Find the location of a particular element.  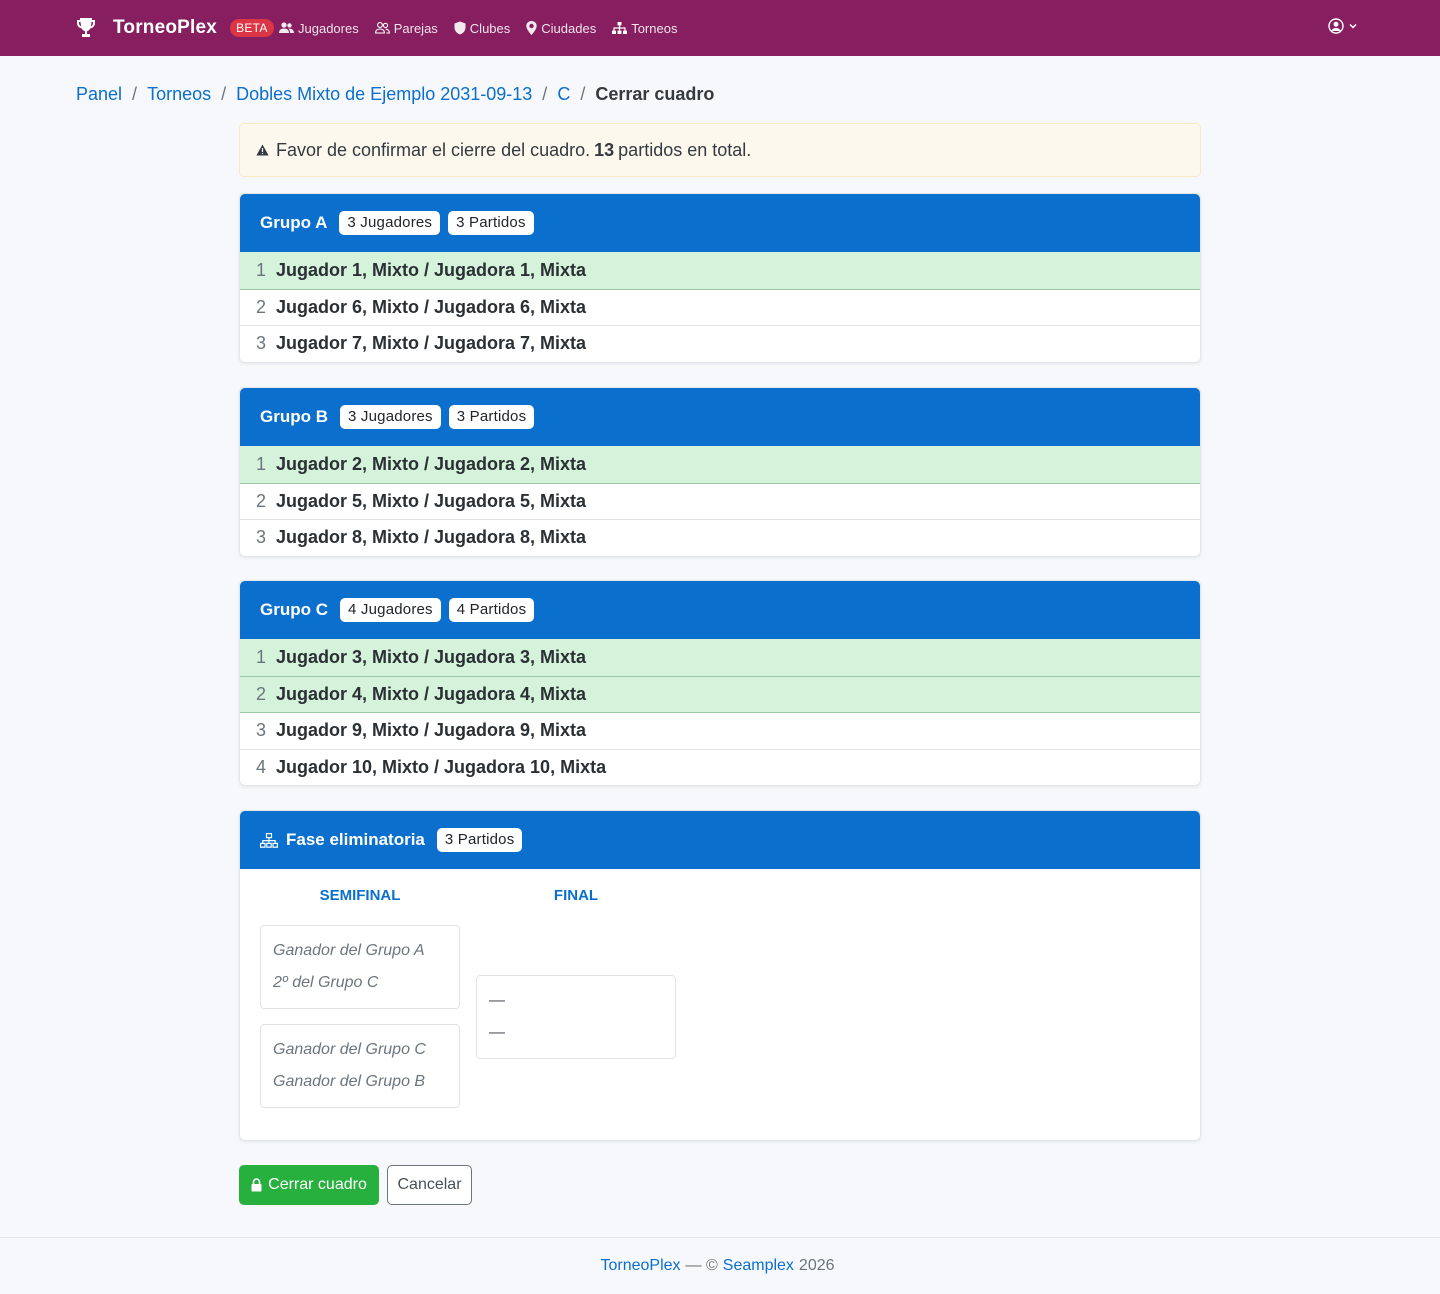

knockout-header: Fase eliminatoria 3 Partidos is located at coordinates (720, 840).